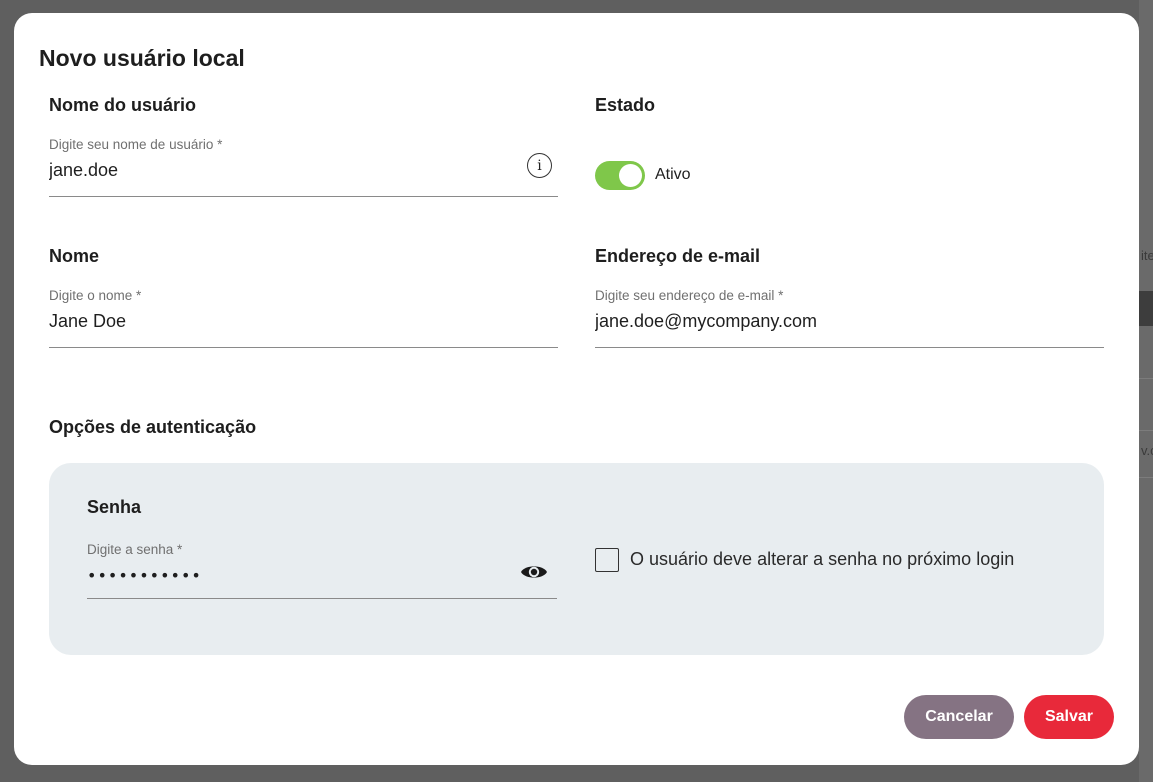 The width and height of the screenshot is (1153, 782). What do you see at coordinates (297, 575) in the screenshot?
I see `password-input` at bounding box center [297, 575].